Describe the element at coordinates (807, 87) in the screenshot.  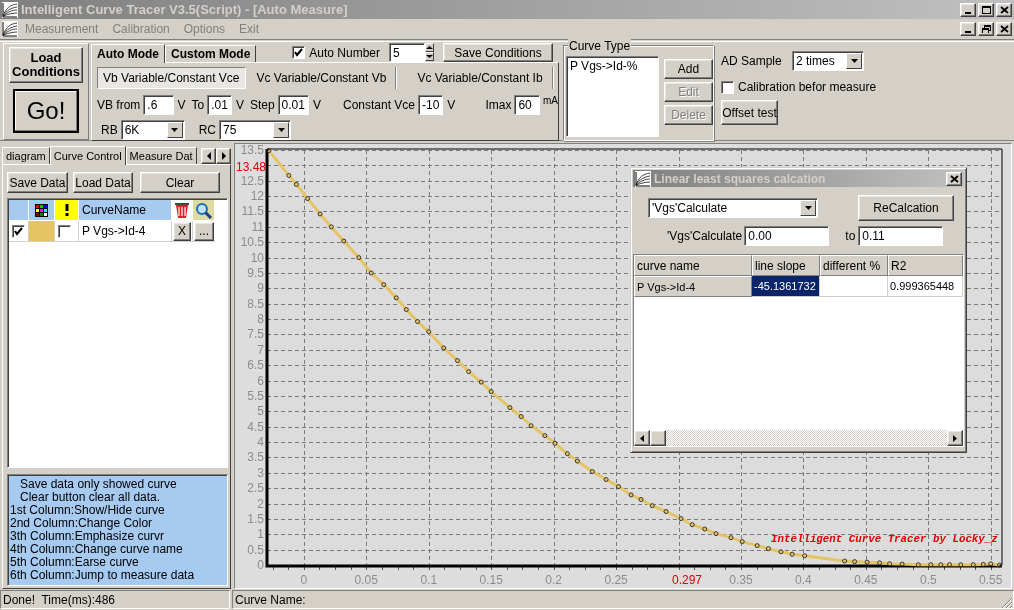
I see `calibration-label: Calibration befor measure` at that location.